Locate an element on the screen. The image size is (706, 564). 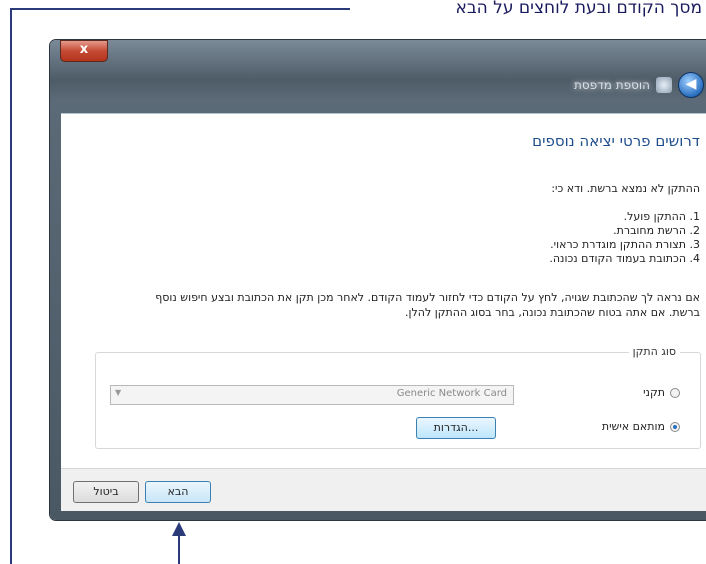
custom-option: מותאם אישית is located at coordinates (641, 426).